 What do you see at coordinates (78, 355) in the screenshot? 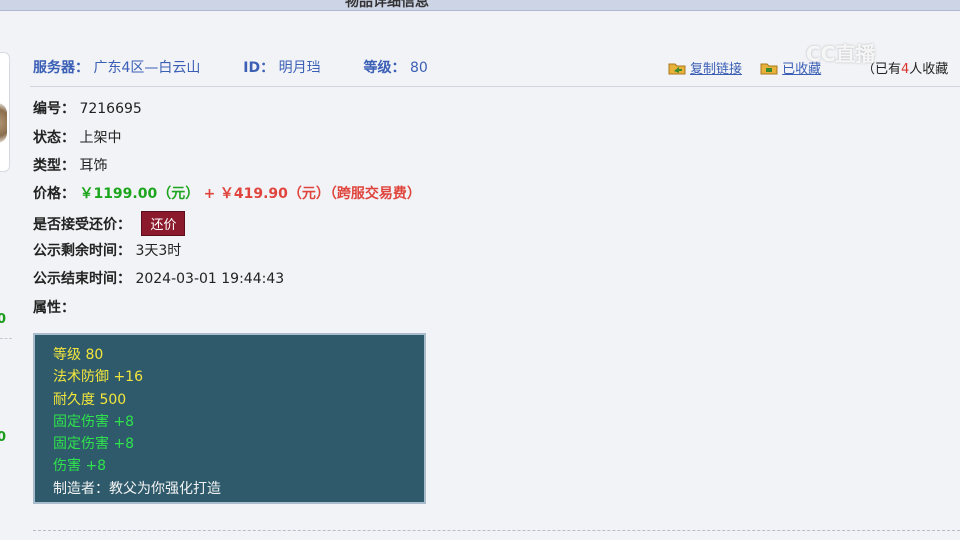
I see `attribute-line: 等级 80` at bounding box center [78, 355].